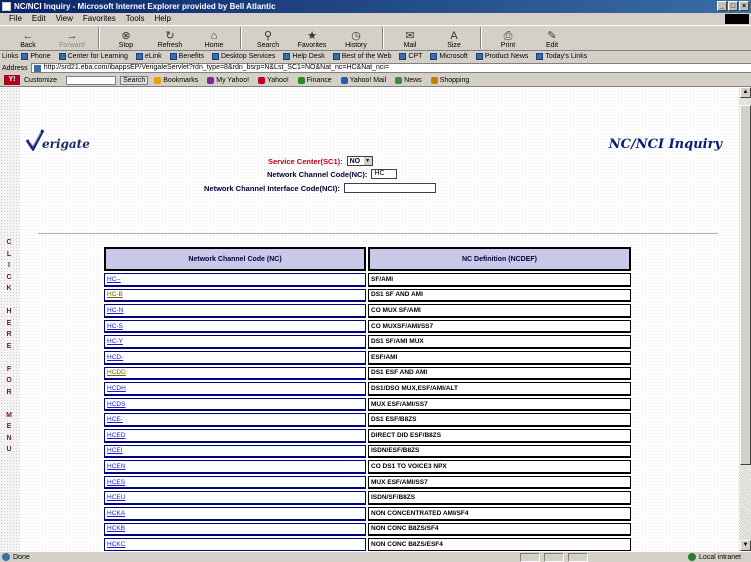 The image size is (751, 562). What do you see at coordinates (235, 451) in the screenshot?
I see `nc-code-link: HCEI` at bounding box center [235, 451].